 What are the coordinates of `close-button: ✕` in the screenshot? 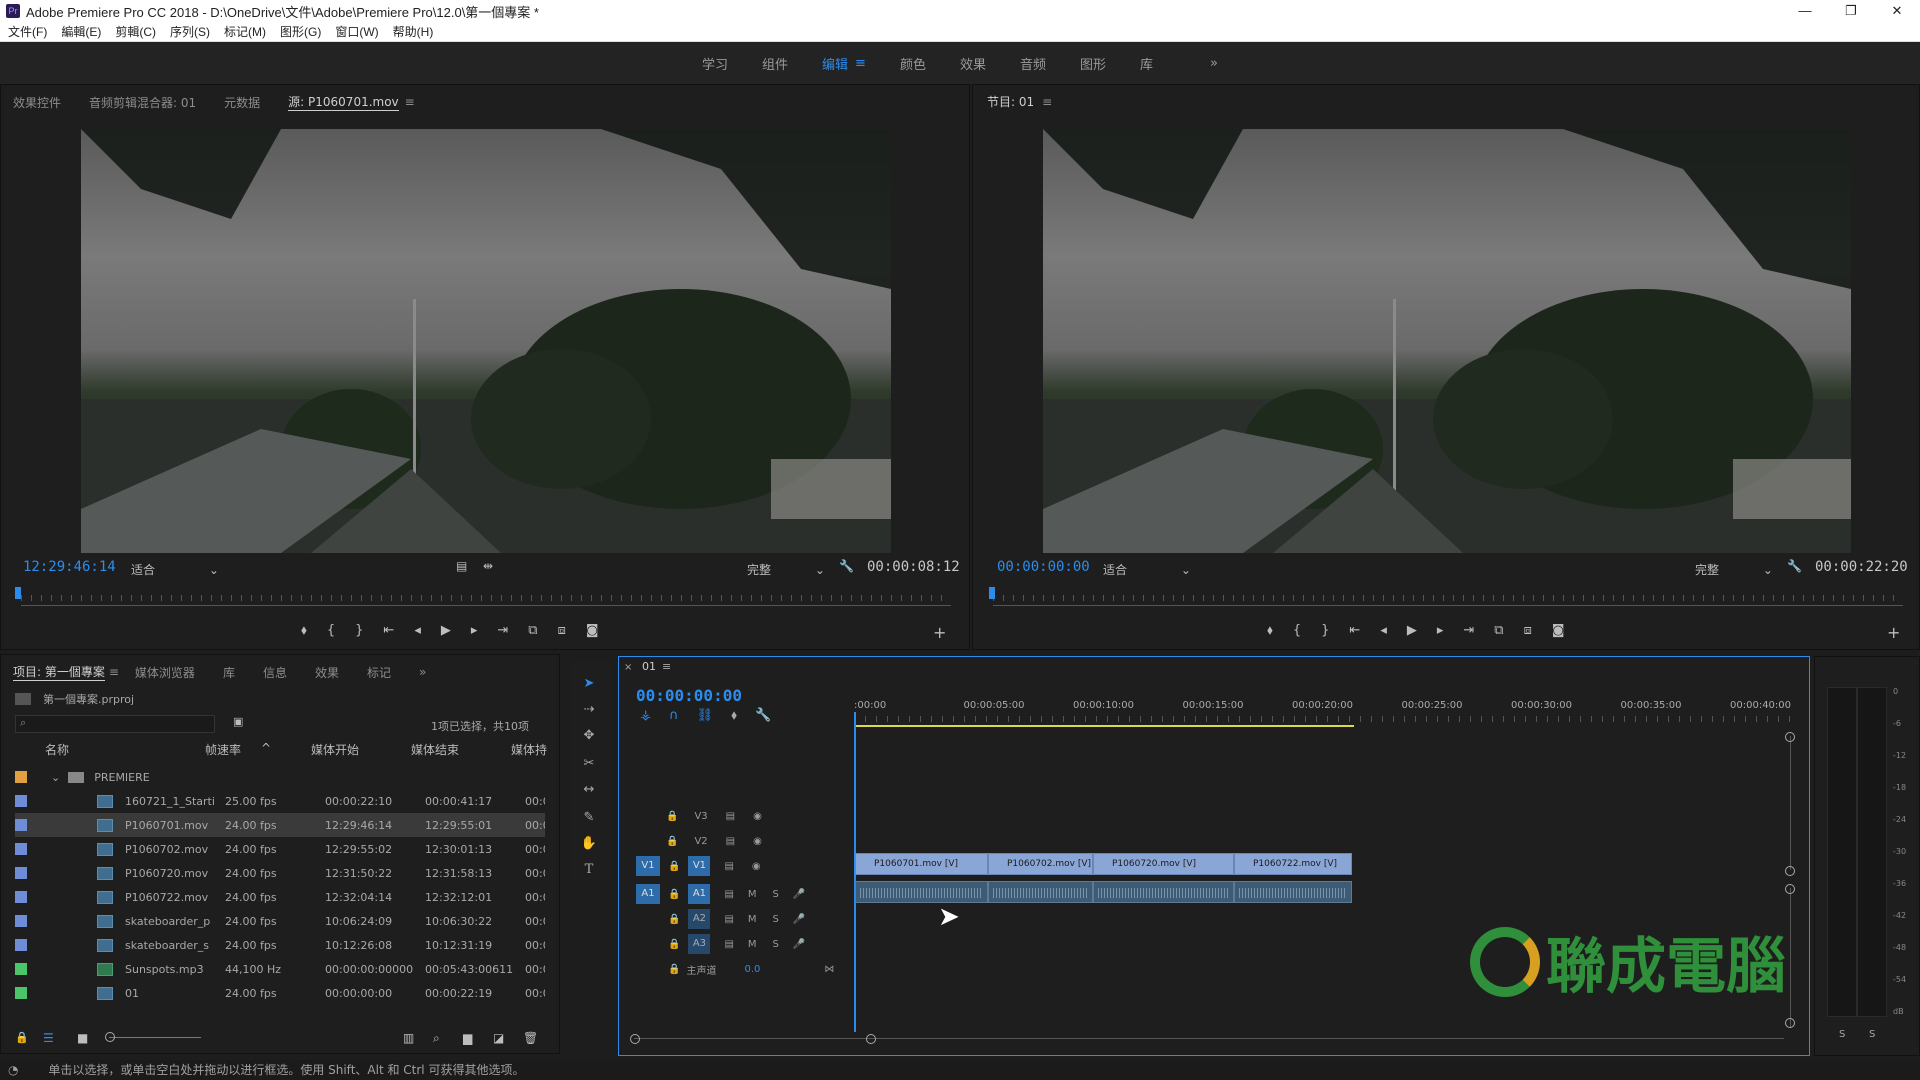 It's located at (1897, 11).